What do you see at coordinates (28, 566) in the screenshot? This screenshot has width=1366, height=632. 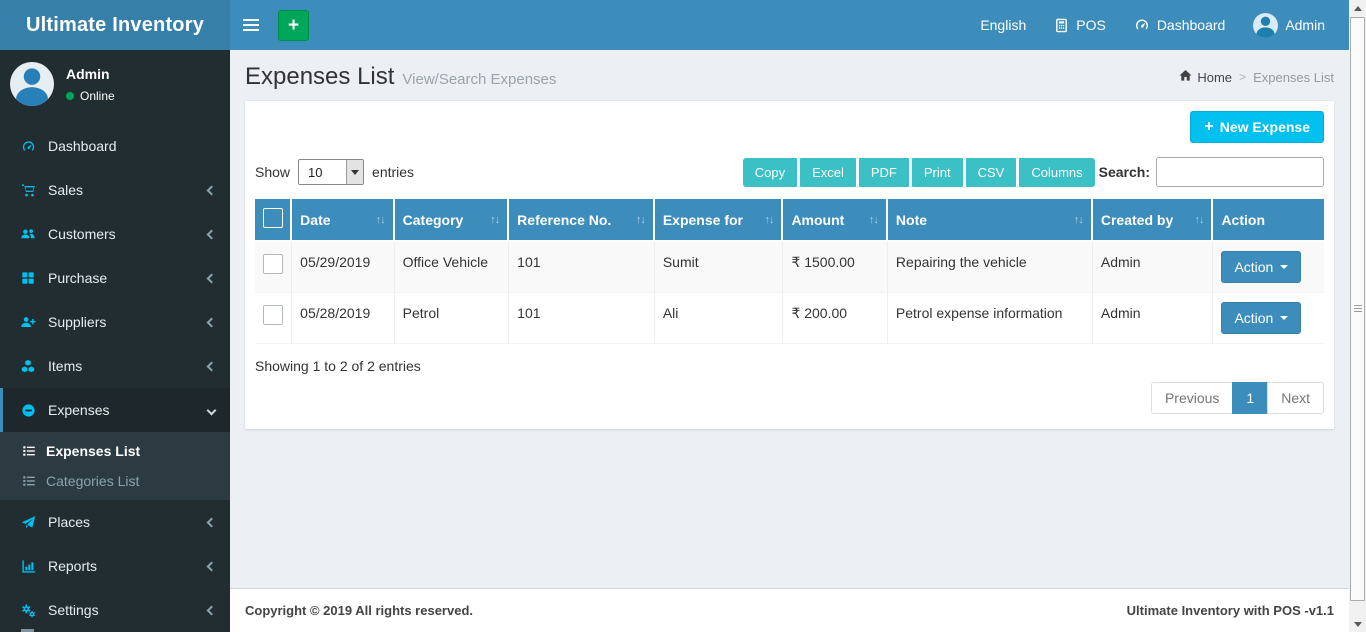 I see `bar-chart-icon` at bounding box center [28, 566].